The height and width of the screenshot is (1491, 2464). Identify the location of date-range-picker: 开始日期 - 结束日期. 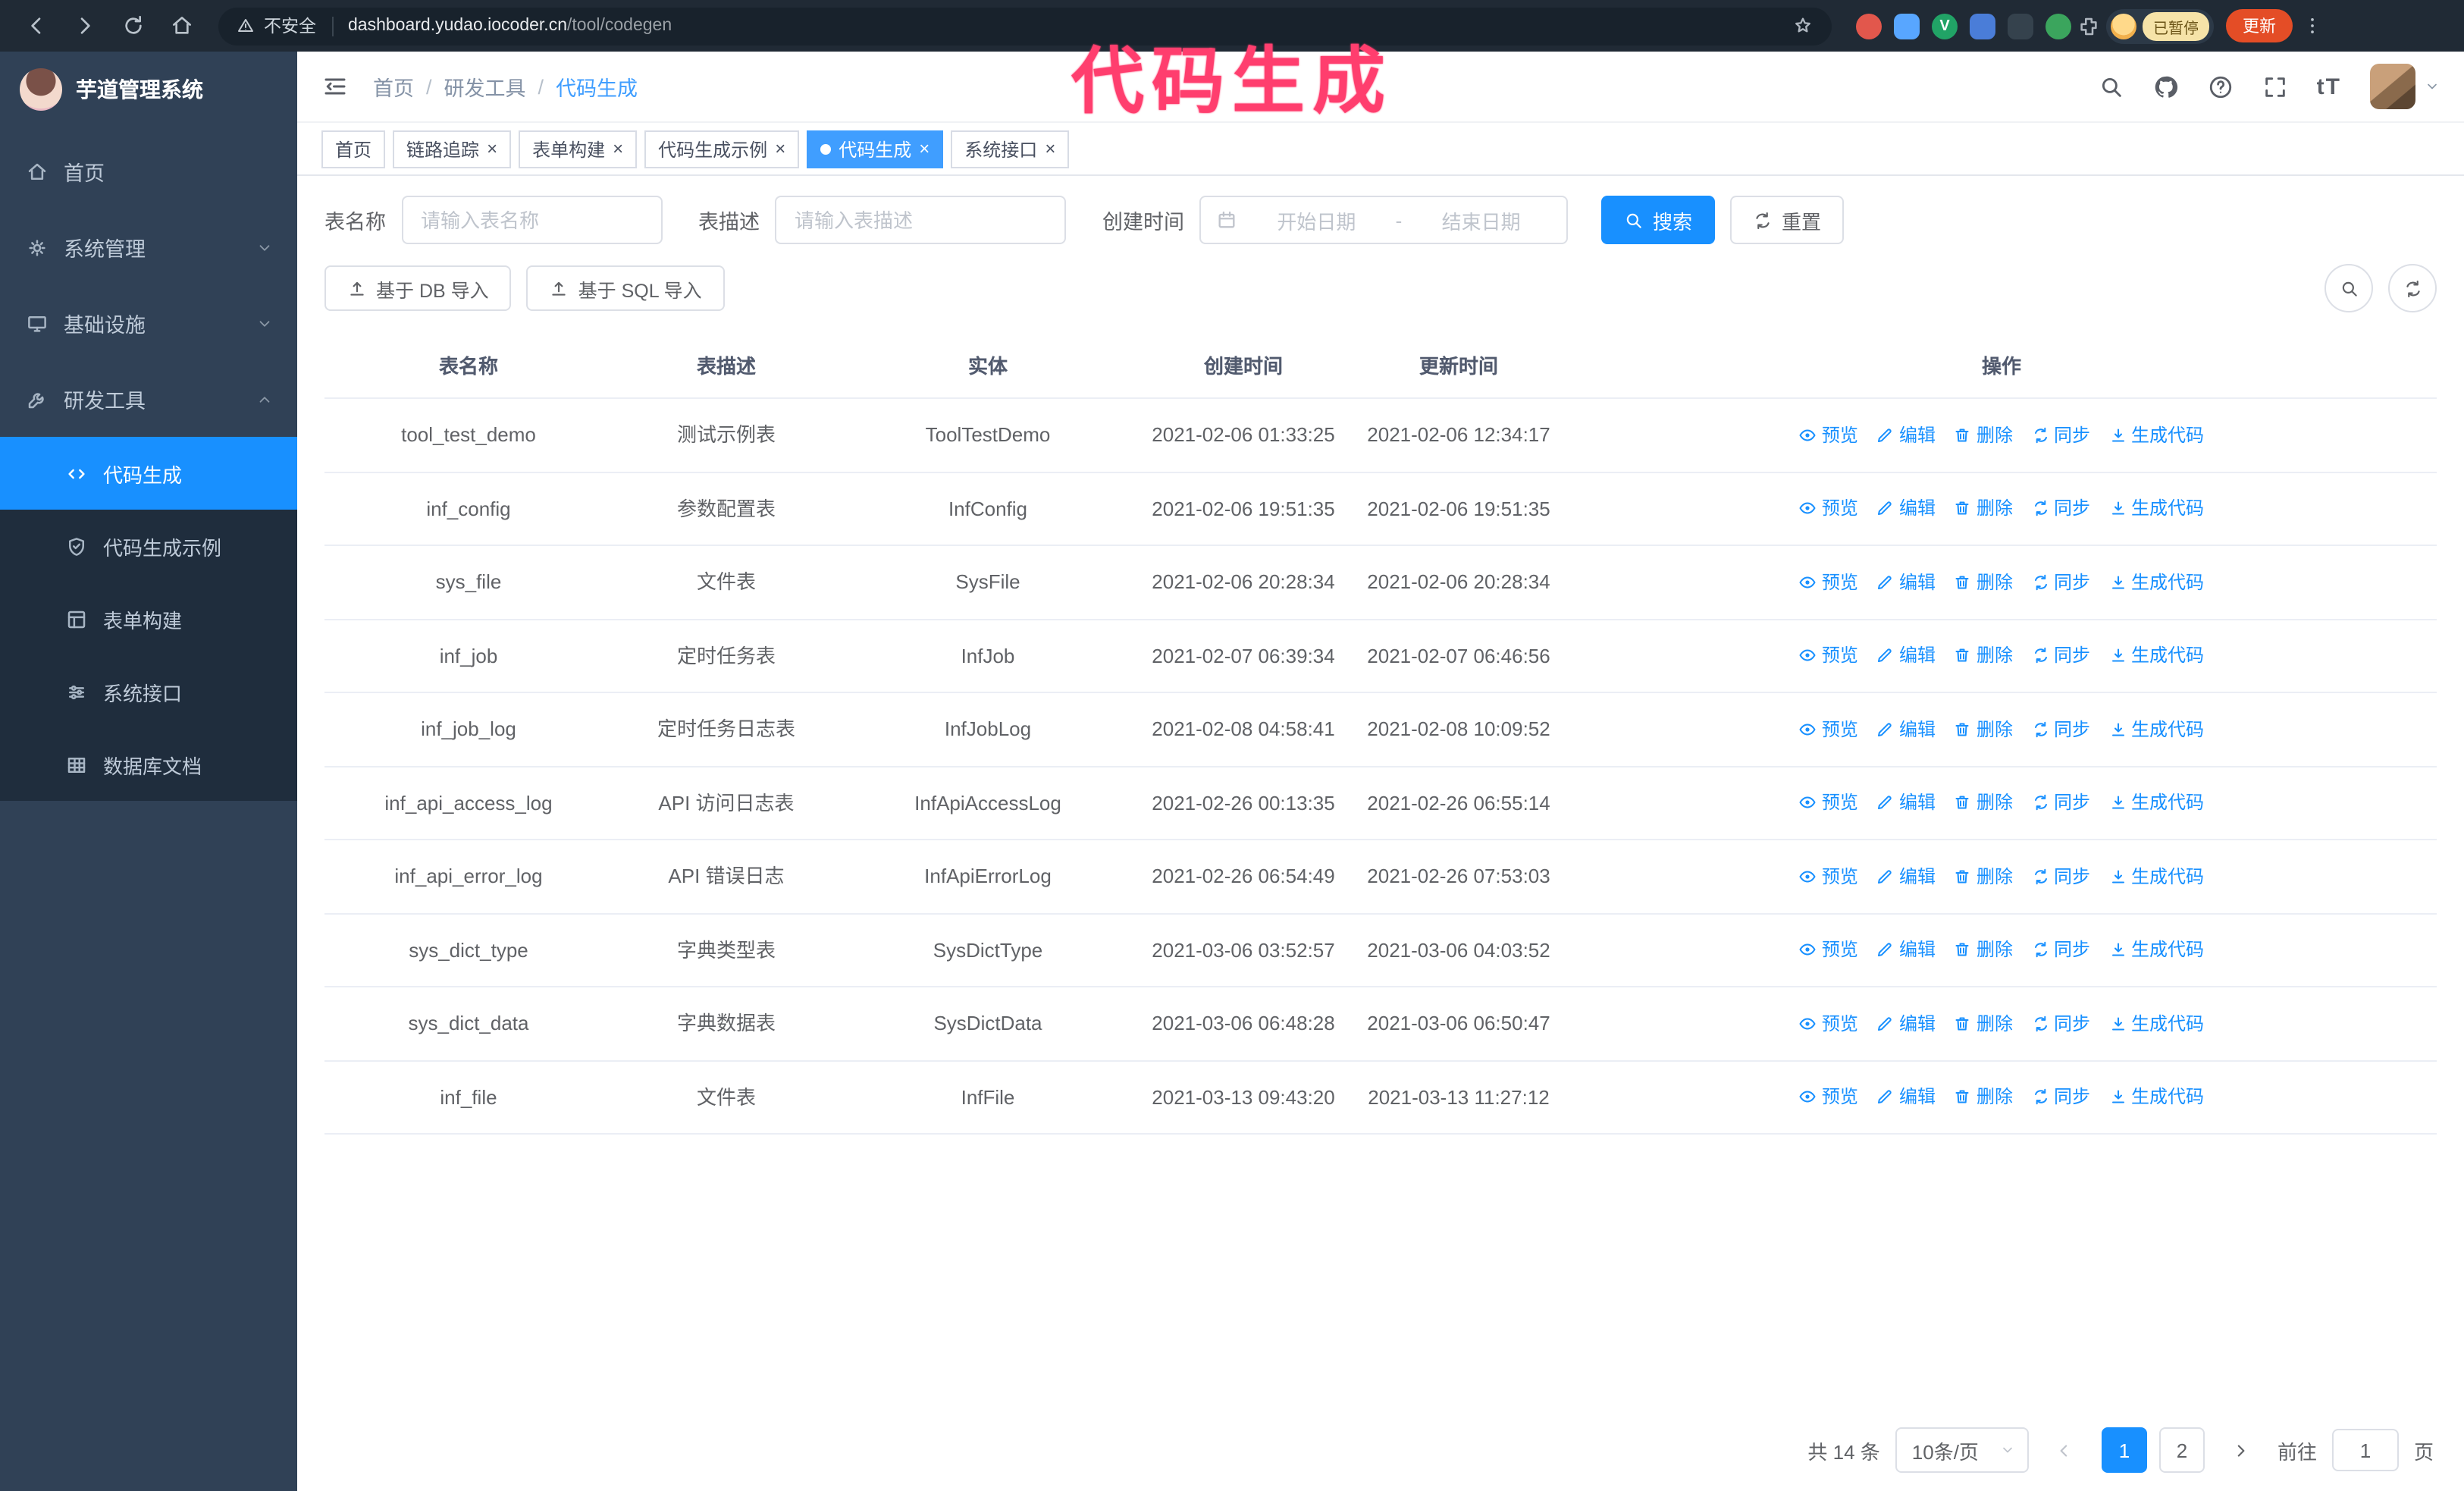
(1384, 220).